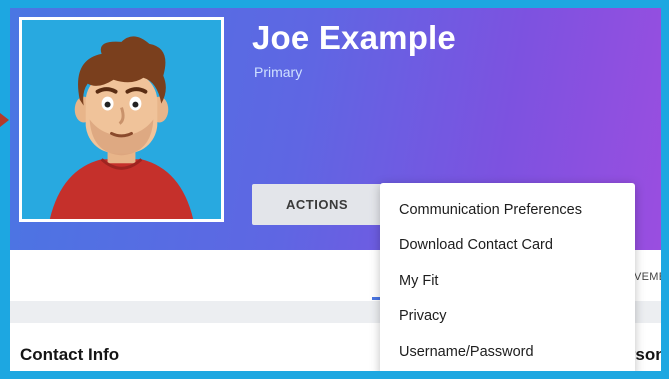 This screenshot has width=669, height=379. Describe the element at coordinates (70, 354) in the screenshot. I see `contact-info-heading: Contact Info` at that location.